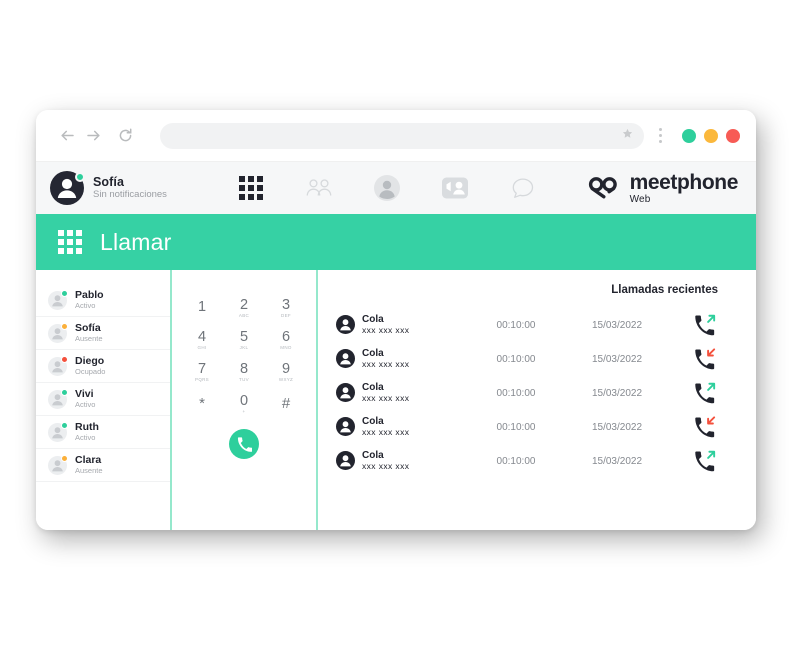 The width and height of the screenshot is (800, 650). I want to click on window-close-button, so click(733, 135).